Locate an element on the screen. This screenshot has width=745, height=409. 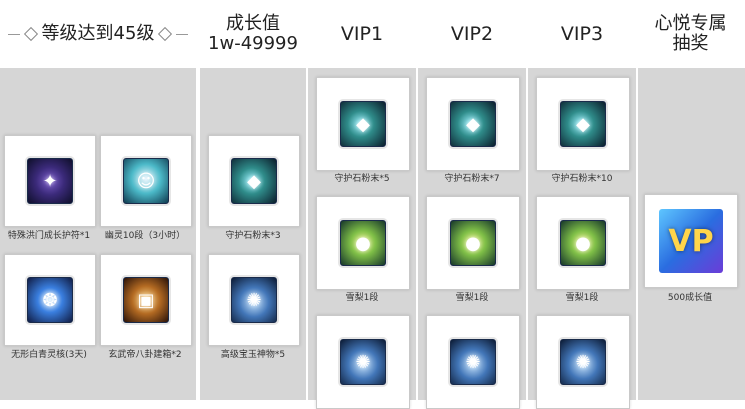
reward-label: 高级宝玉神物*5 is located at coordinates (253, 355).